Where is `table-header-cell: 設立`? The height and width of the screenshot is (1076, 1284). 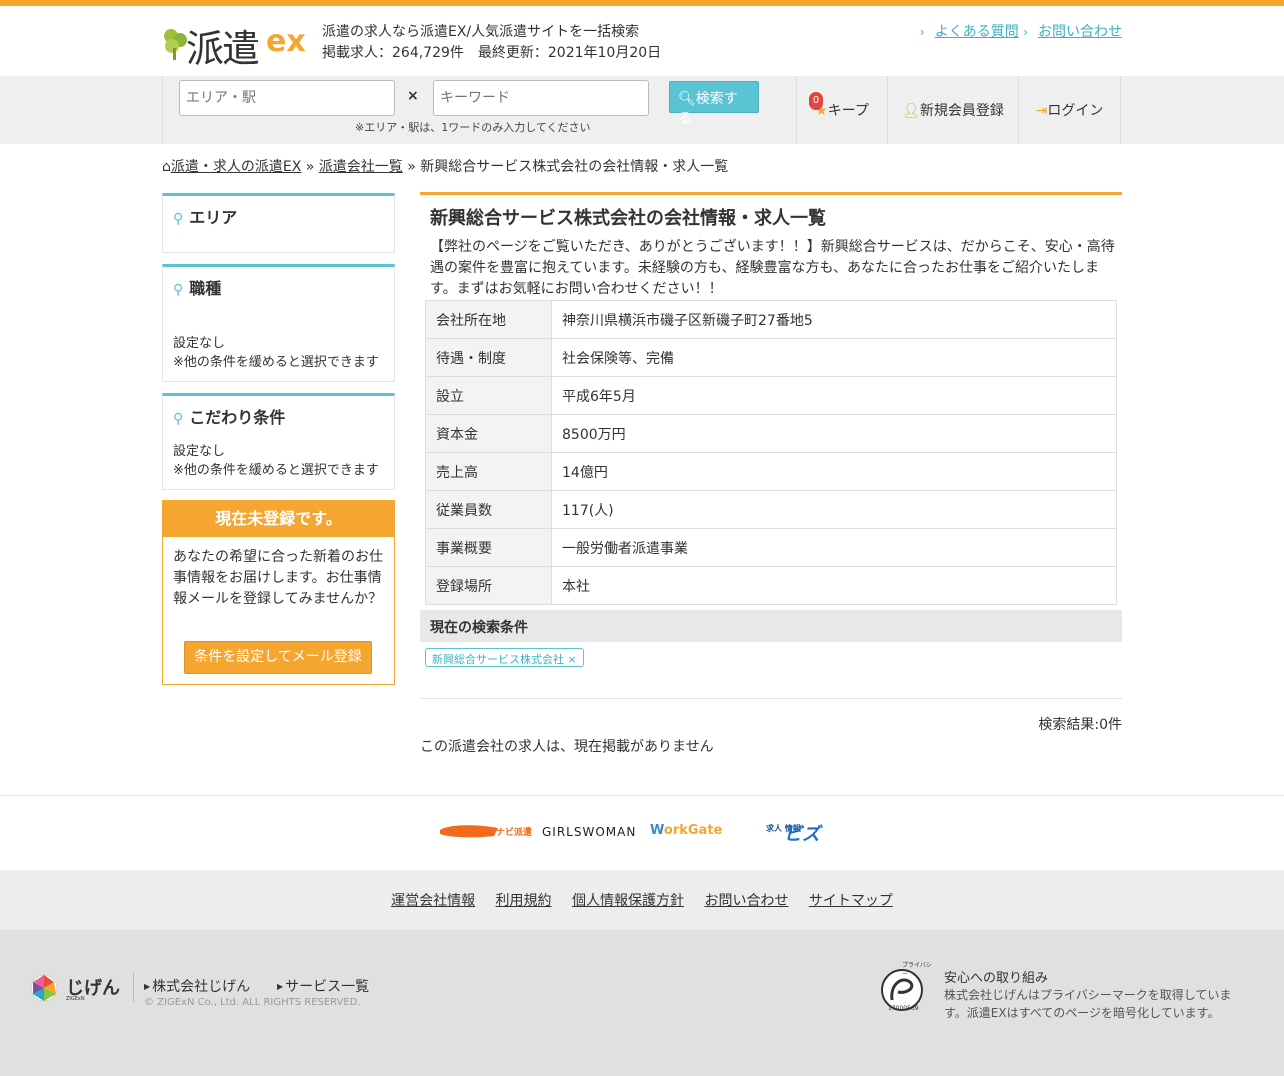
table-header-cell: 設立 is located at coordinates (488, 395).